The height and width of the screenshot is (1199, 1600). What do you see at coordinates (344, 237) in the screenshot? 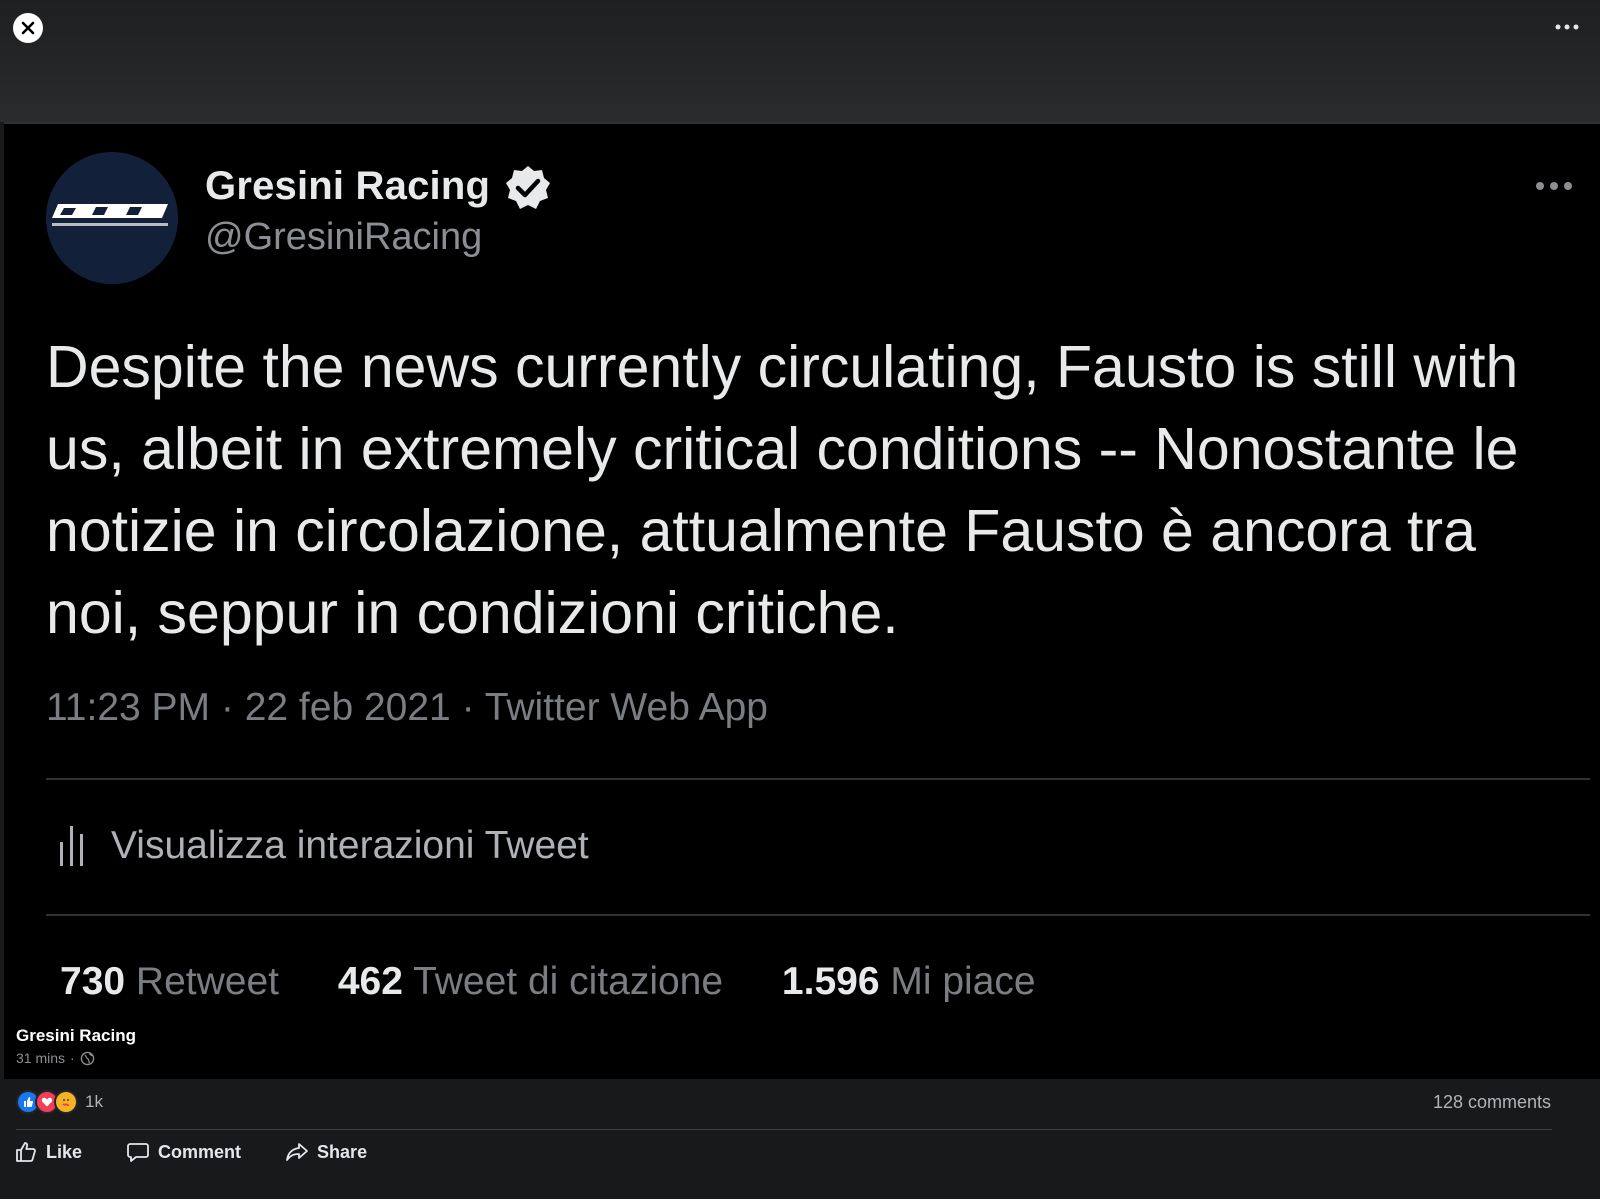
I see `tweet-handle: @GresiniRacing` at bounding box center [344, 237].